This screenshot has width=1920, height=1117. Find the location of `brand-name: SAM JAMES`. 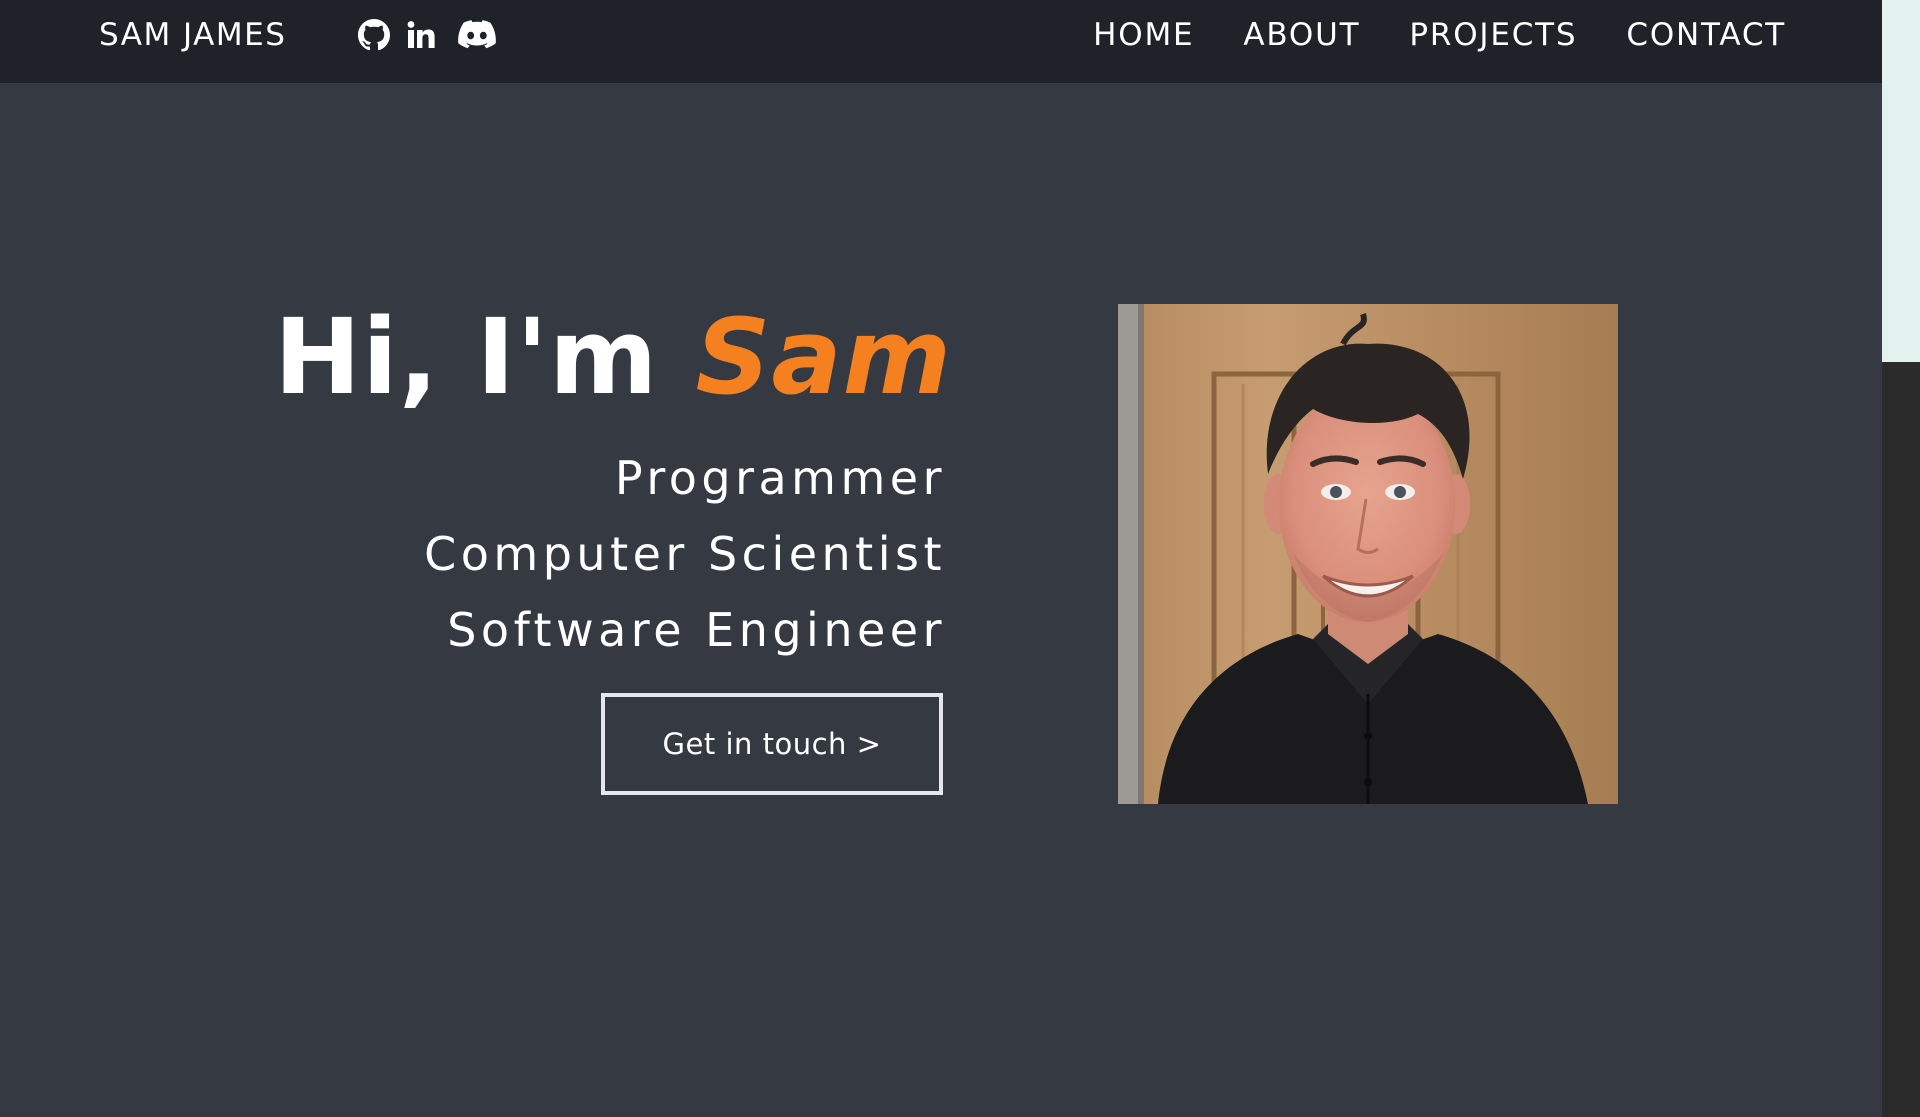

brand-name: SAM JAMES is located at coordinates (192, 35).